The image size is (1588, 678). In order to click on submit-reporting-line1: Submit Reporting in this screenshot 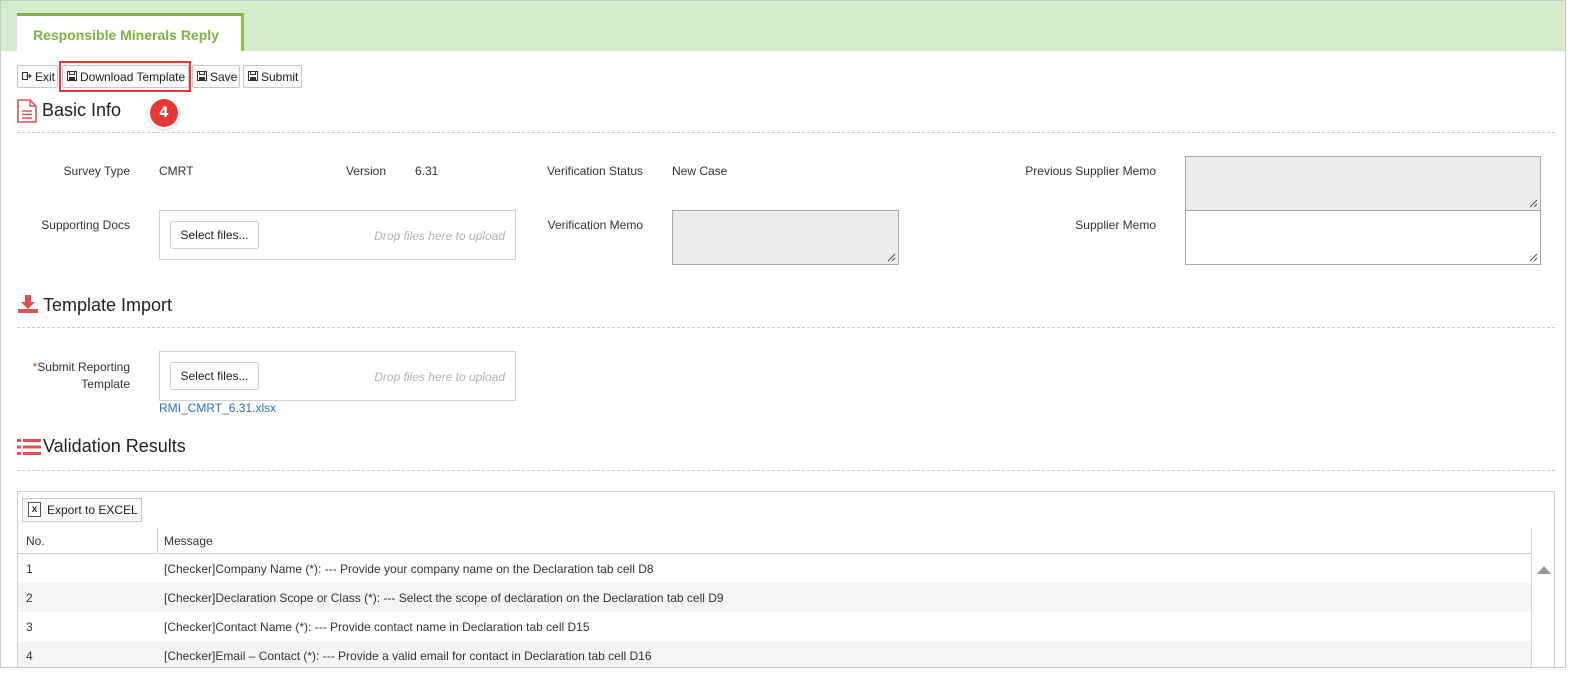, I will do `click(83, 367)`.